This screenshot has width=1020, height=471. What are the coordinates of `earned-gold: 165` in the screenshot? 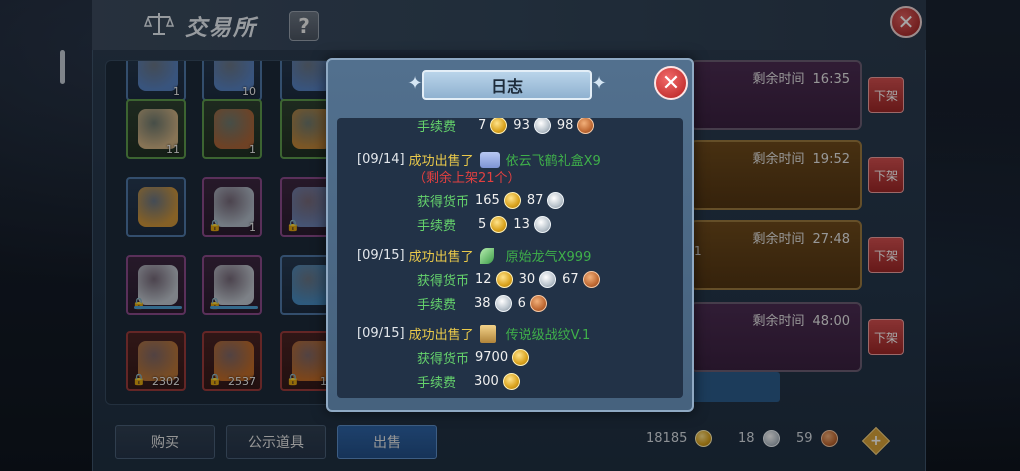 It's located at (487, 200).